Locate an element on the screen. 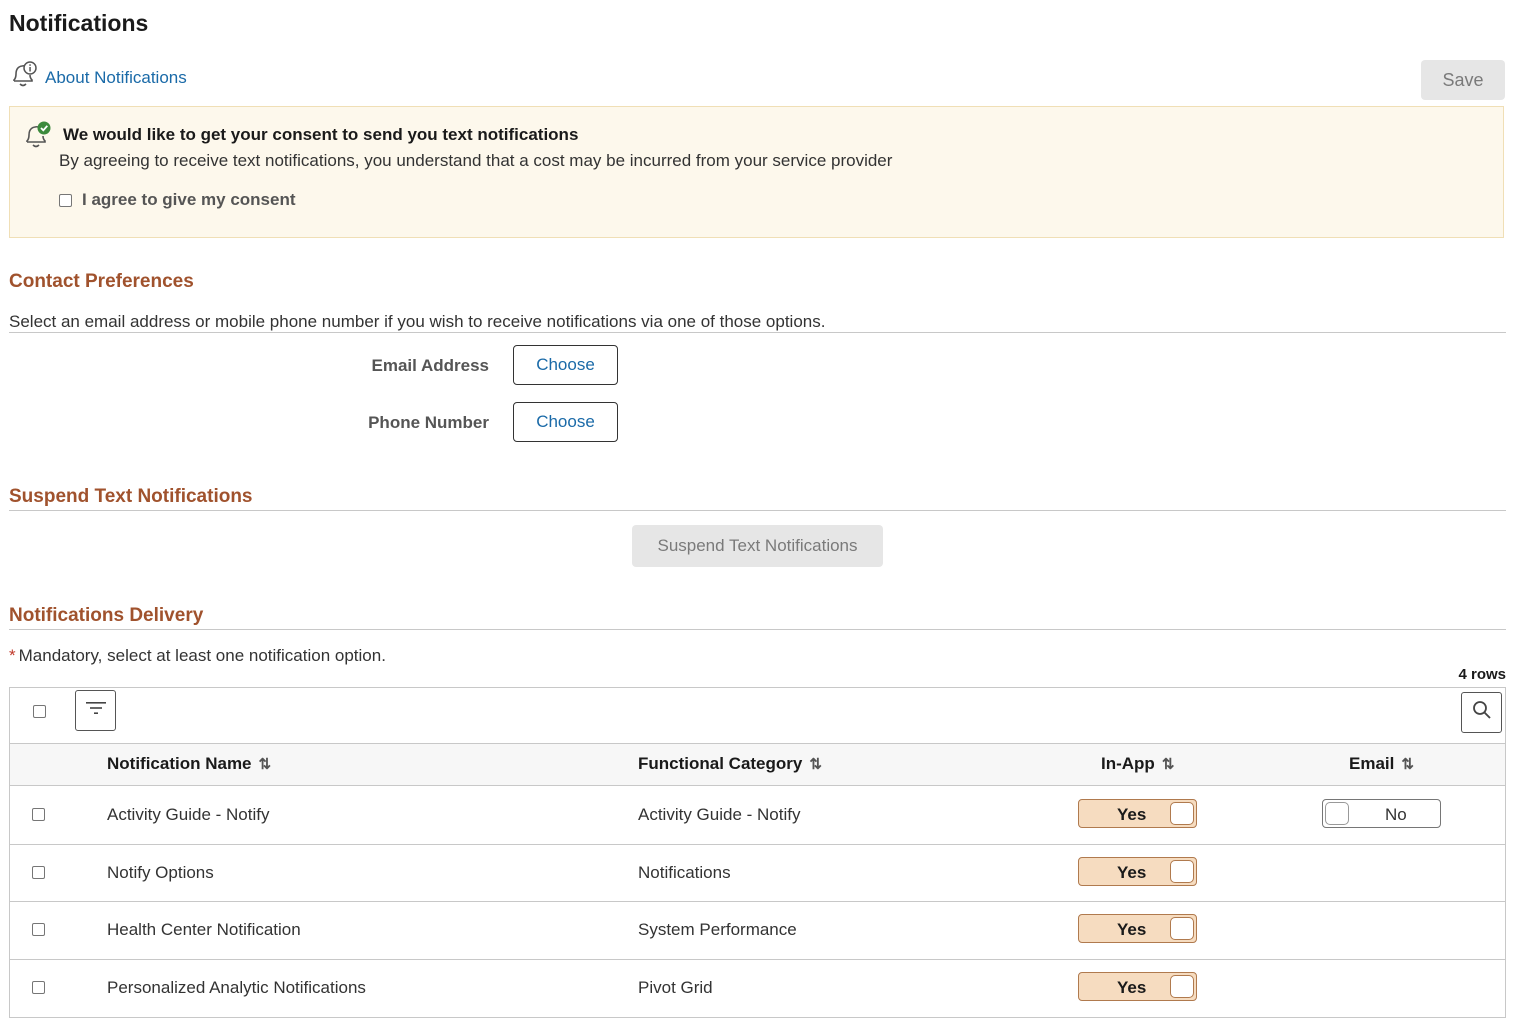  suspend-title: Suspend Text Notifications is located at coordinates (131, 496).